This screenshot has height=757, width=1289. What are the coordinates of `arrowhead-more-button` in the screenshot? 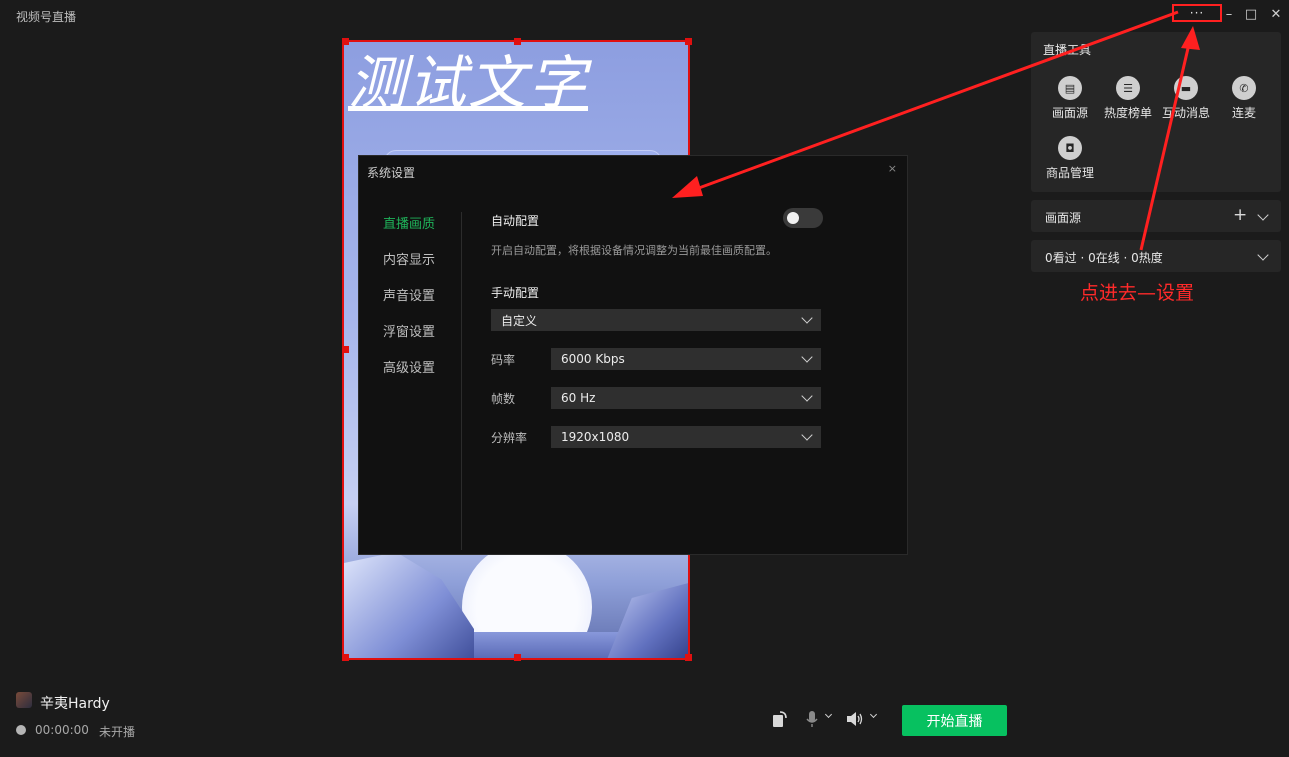 It's located at (1190, 38).